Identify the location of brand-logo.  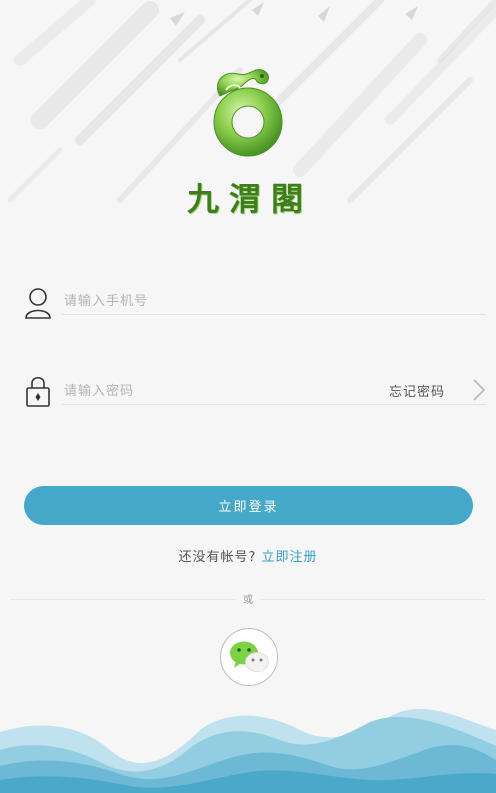
(248, 113).